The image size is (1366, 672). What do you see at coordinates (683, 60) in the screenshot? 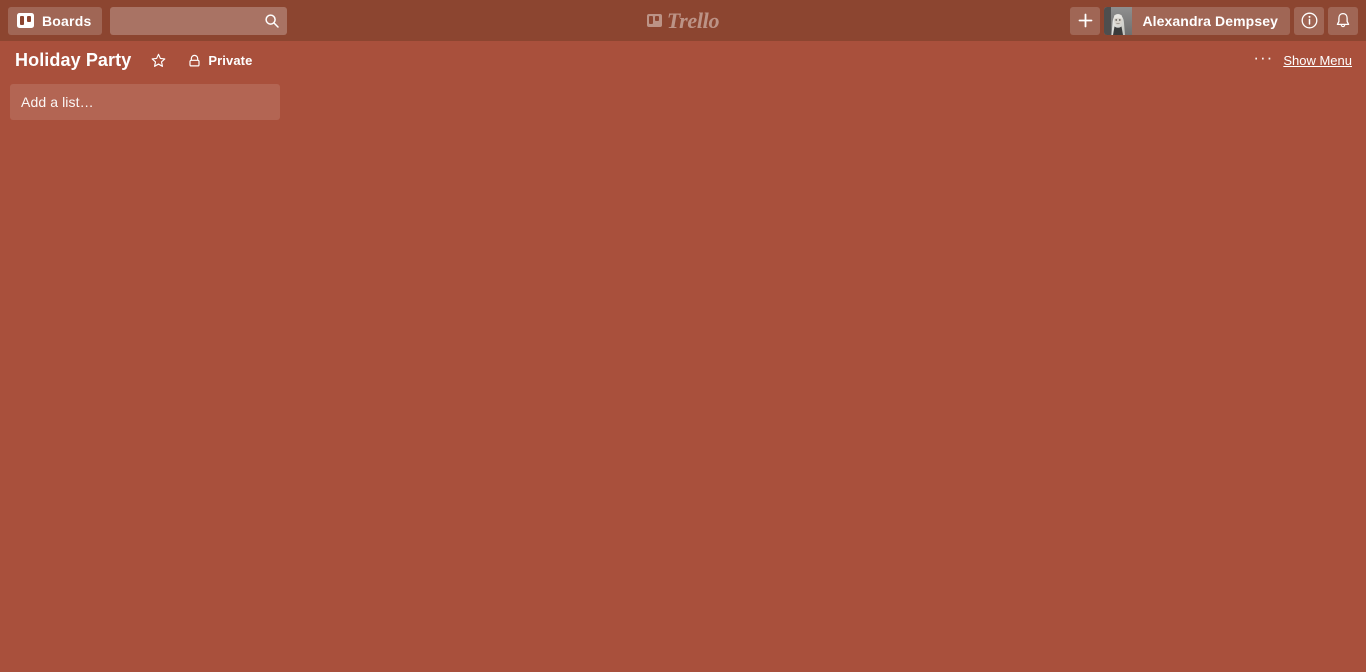
I see `board-header: Holiday Party Private ··· Show Menu` at bounding box center [683, 60].